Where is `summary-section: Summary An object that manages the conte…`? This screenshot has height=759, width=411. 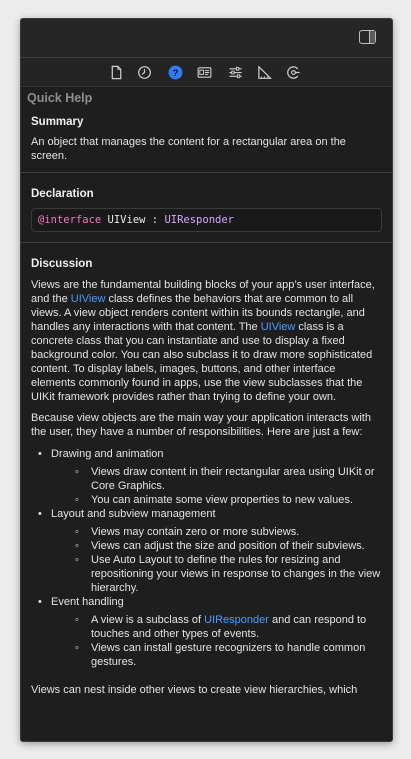
summary-section: Summary An object that manages the conte… is located at coordinates (206, 142).